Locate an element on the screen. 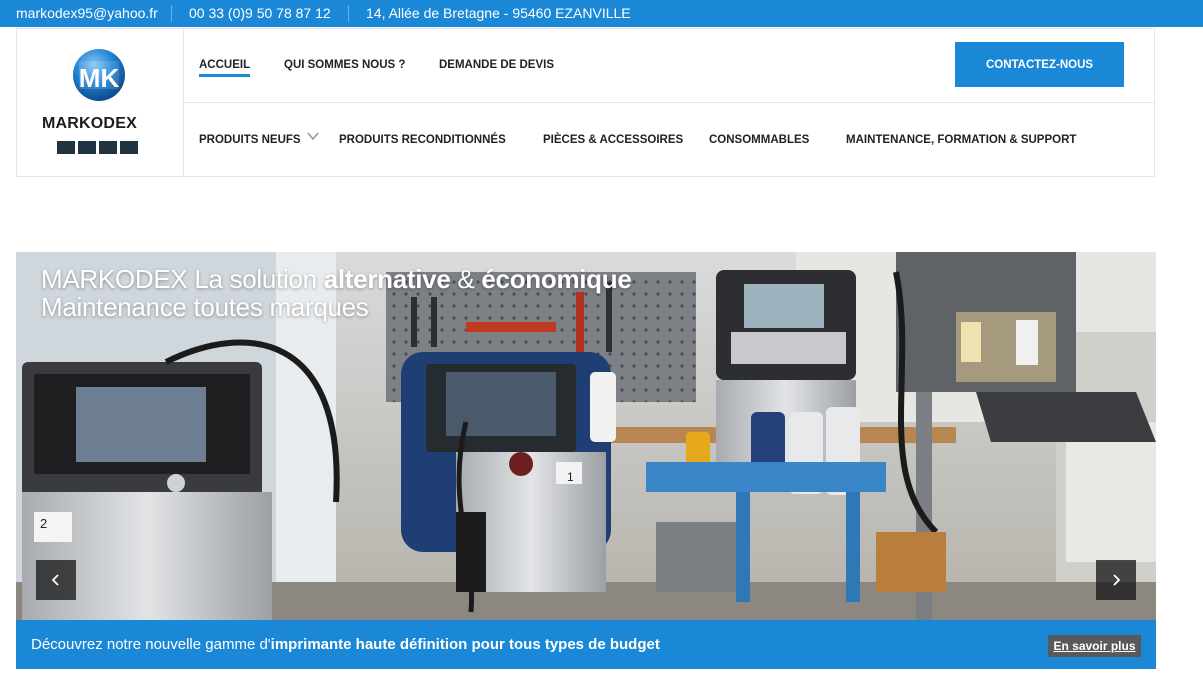 This screenshot has height=693, width=1203. chevron-left-icon is located at coordinates (55, 580).